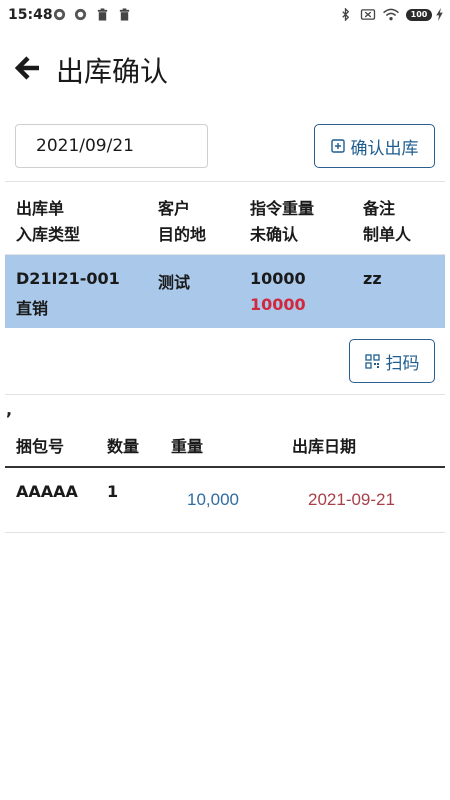 This screenshot has height=800, width=450. Describe the element at coordinates (278, 304) in the screenshot. I see `unconfirmed-weight: 10000` at that location.